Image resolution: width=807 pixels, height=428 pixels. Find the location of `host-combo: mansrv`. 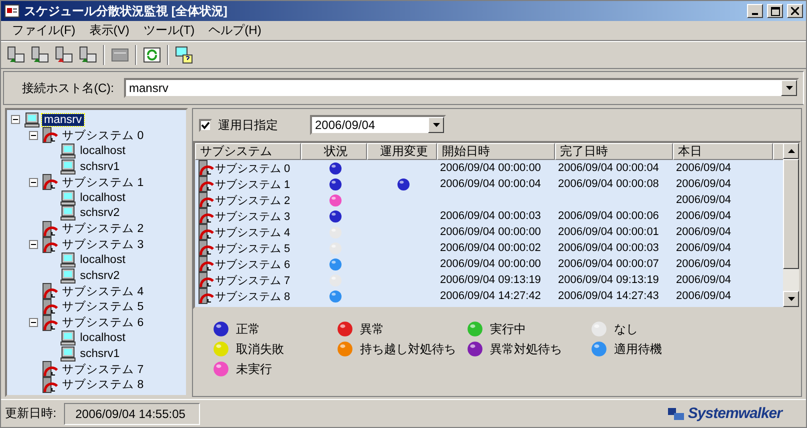

host-combo: mansrv is located at coordinates (461, 88).